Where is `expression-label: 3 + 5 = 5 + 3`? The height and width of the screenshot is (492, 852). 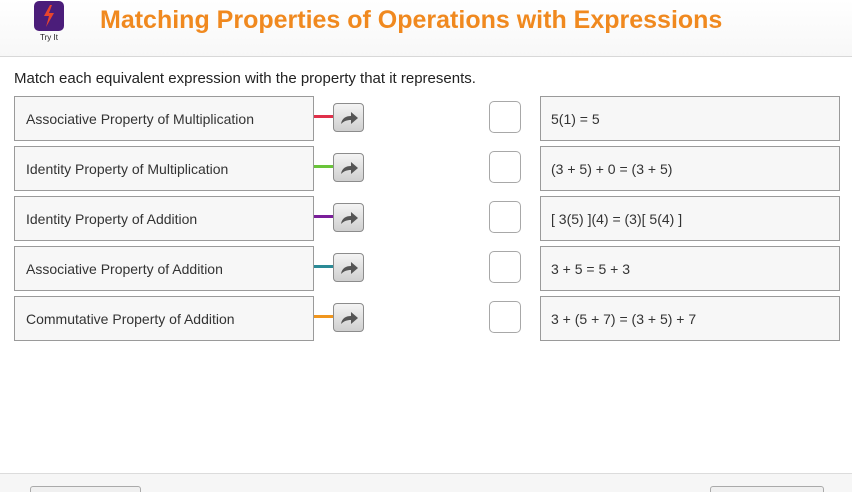 expression-label: 3 + 5 = 5 + 3 is located at coordinates (591, 268).